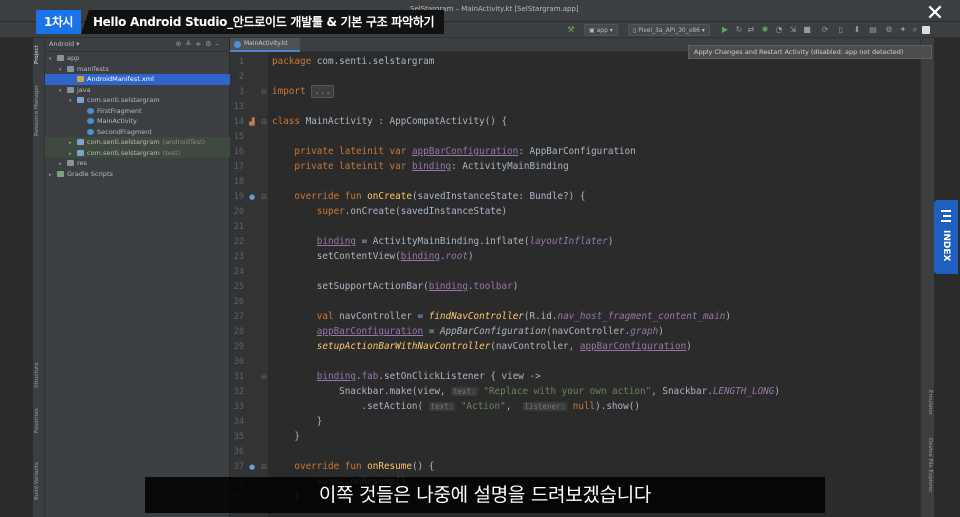 The image size is (960, 517). Describe the element at coordinates (238, 392) in the screenshot. I see `line-number: 32` at that location.